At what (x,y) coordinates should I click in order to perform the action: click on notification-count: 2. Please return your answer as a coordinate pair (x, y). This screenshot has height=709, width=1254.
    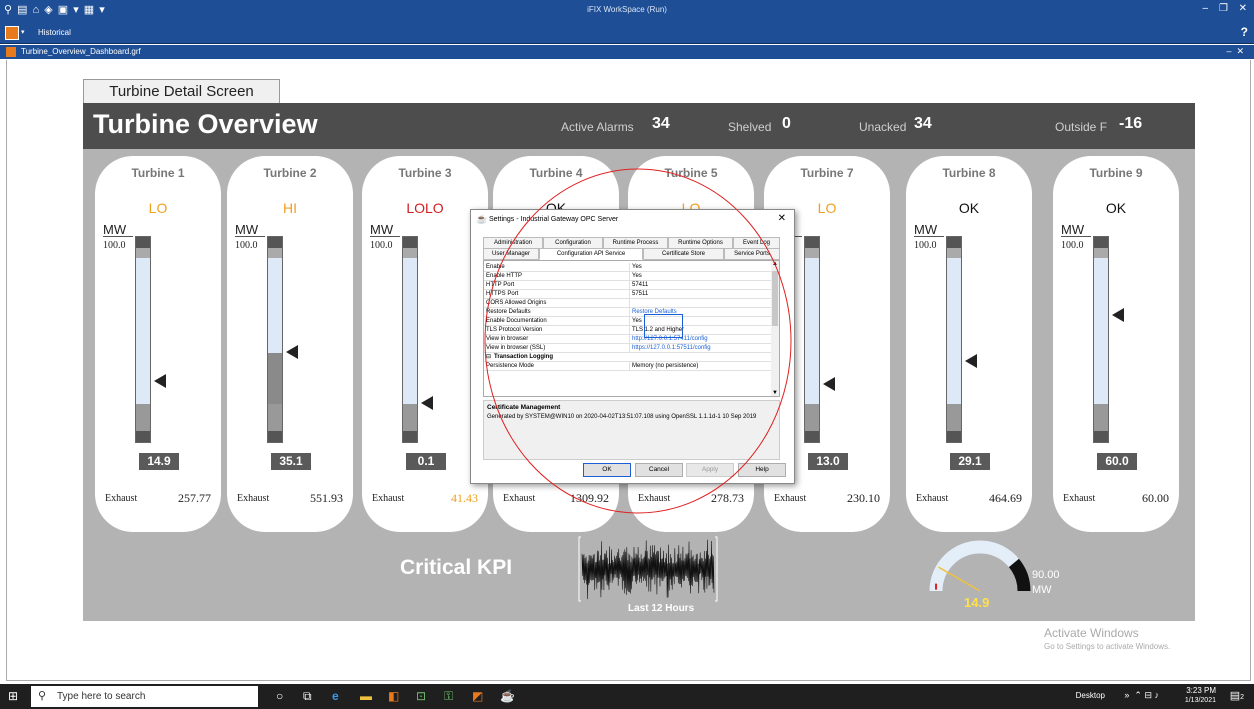
    Looking at the image, I should click on (1242, 697).